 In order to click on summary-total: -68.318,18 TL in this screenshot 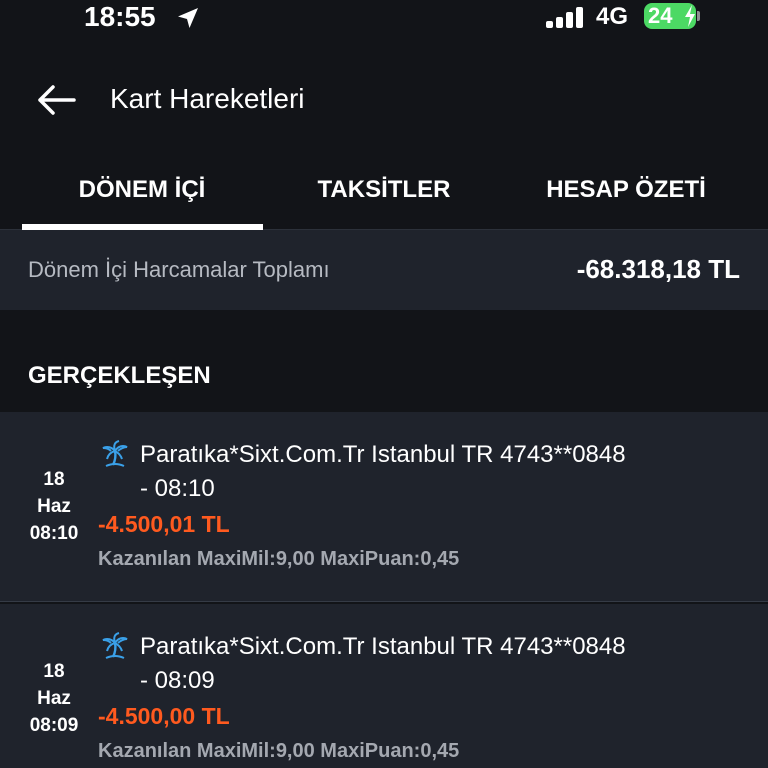, I will do `click(658, 269)`.